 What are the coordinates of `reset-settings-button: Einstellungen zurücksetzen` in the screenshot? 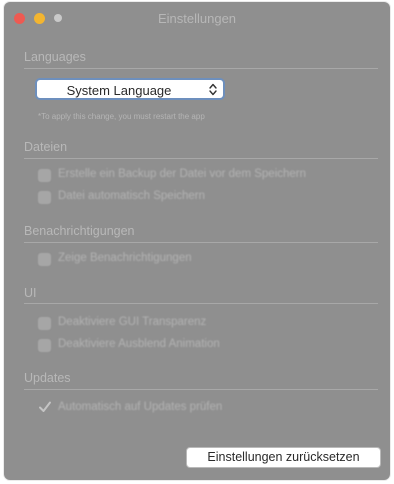 It's located at (283, 457).